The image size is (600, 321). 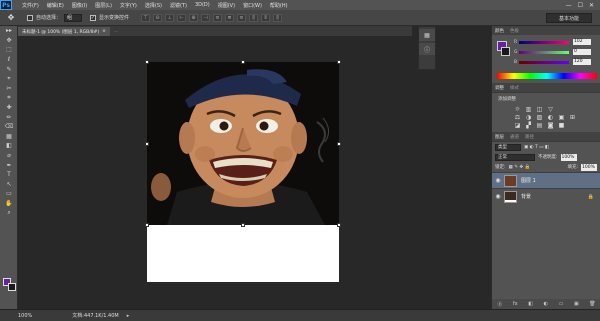 I want to click on auto-select-dropdown: 组, so click(x=73, y=17).